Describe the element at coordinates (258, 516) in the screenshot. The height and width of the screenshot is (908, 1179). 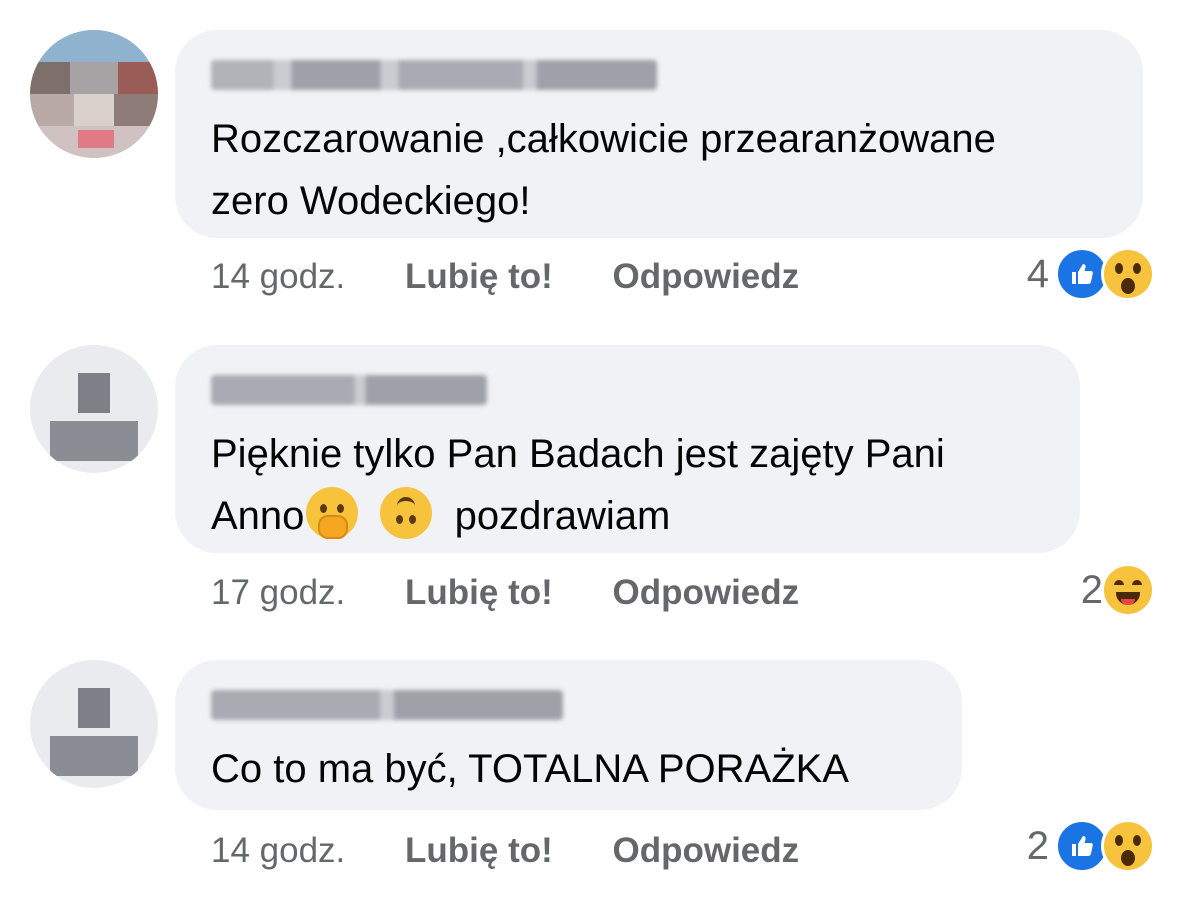
I see `comment-text-part: Anno` at that location.